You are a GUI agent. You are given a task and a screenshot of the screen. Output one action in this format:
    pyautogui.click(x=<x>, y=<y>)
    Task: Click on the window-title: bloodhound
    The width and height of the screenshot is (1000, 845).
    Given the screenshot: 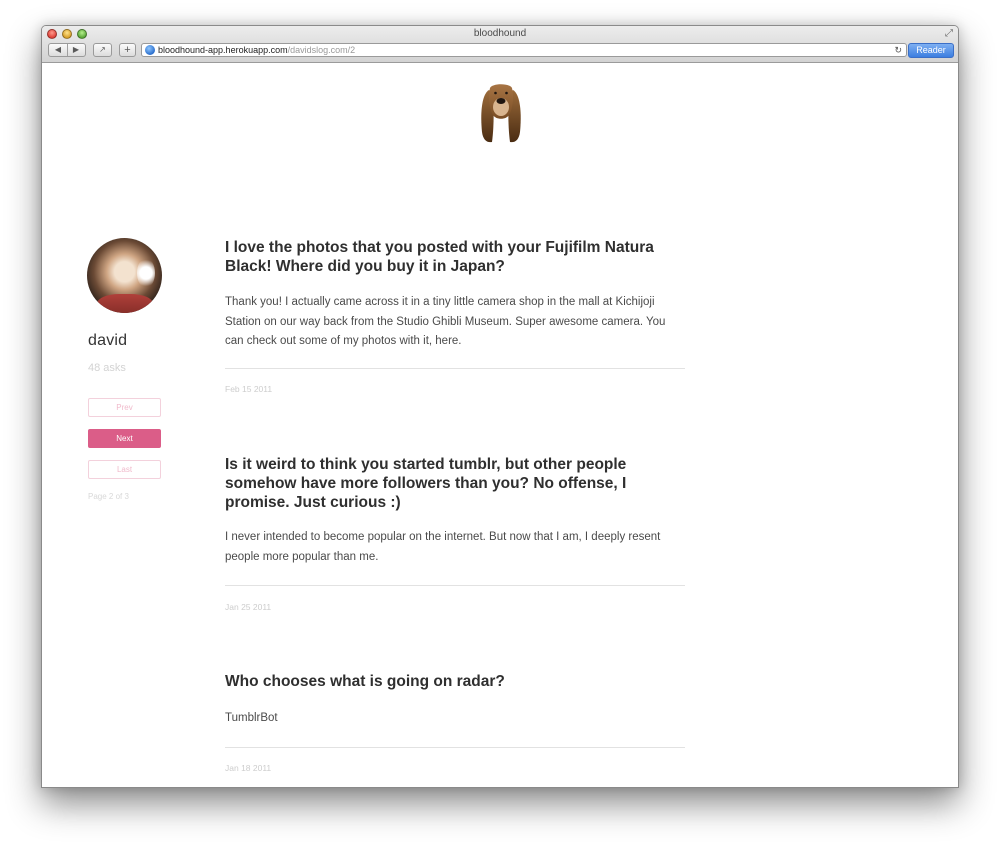 What is the action you would take?
    pyautogui.click(x=500, y=33)
    